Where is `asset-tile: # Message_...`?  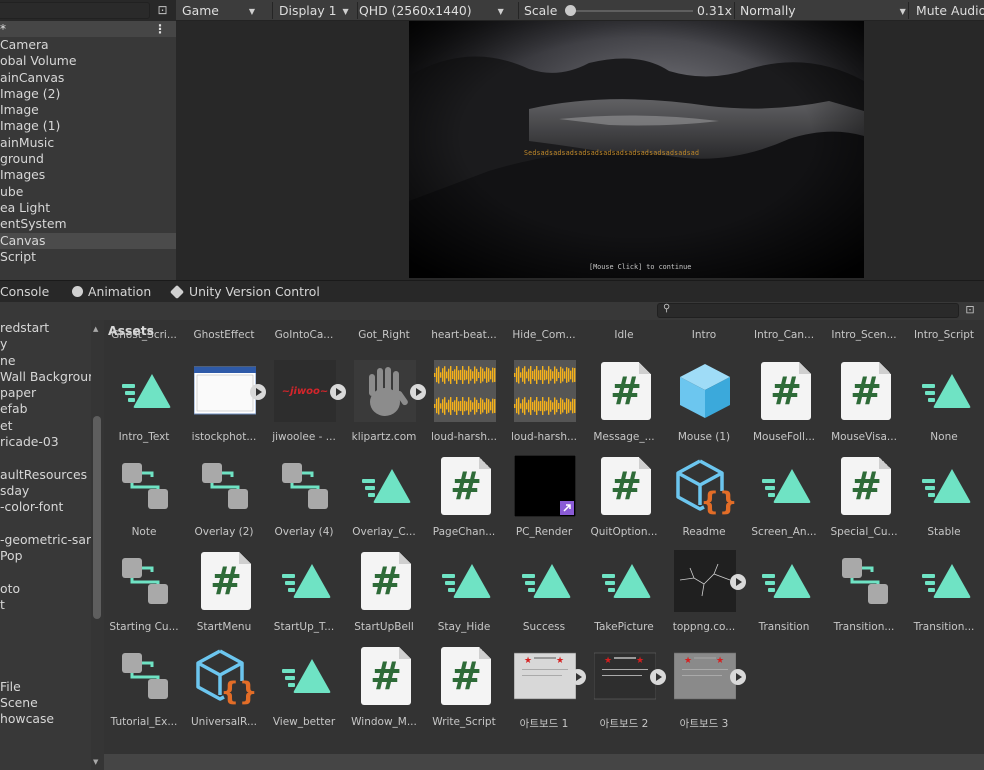
asset-tile: # Message_... is located at coordinates (624, 407).